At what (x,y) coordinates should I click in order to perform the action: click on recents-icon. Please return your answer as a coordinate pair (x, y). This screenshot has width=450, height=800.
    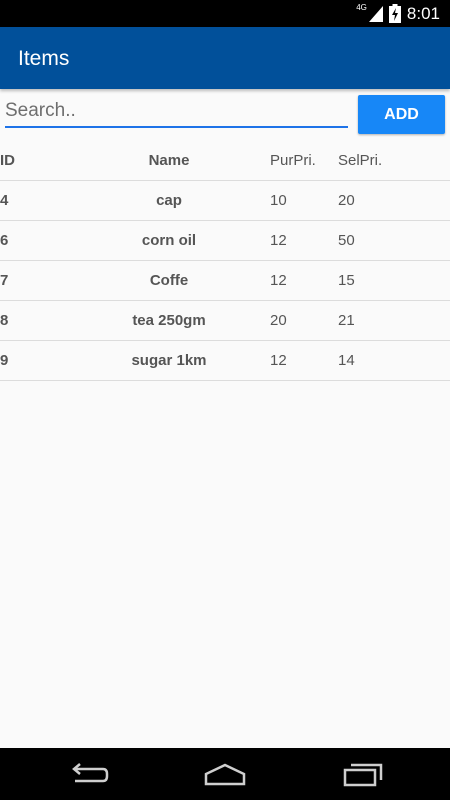
    Looking at the image, I should click on (363, 774).